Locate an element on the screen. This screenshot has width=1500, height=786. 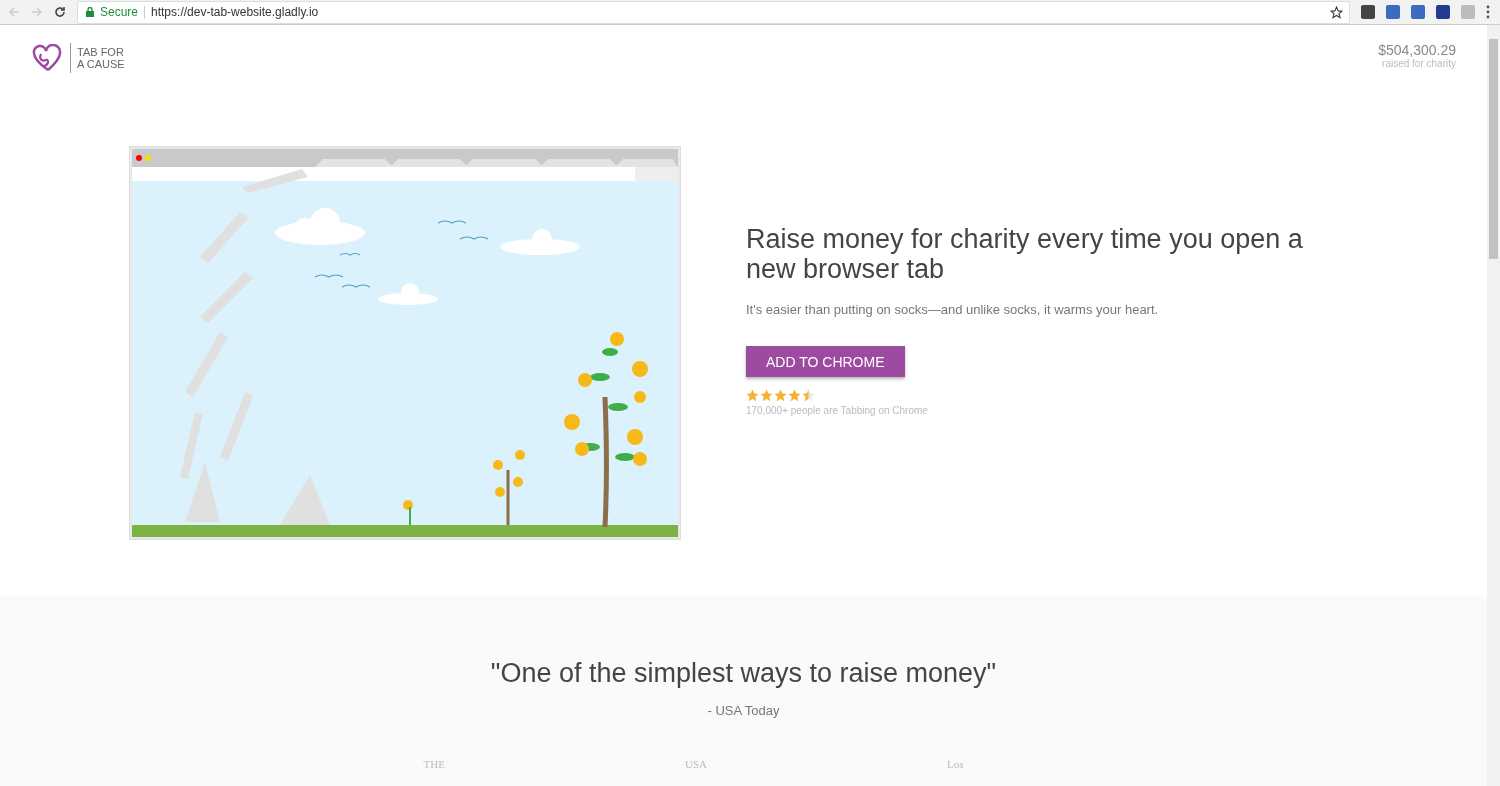
add-to-chrome-button: ADD TO CHROME is located at coordinates (825, 361).